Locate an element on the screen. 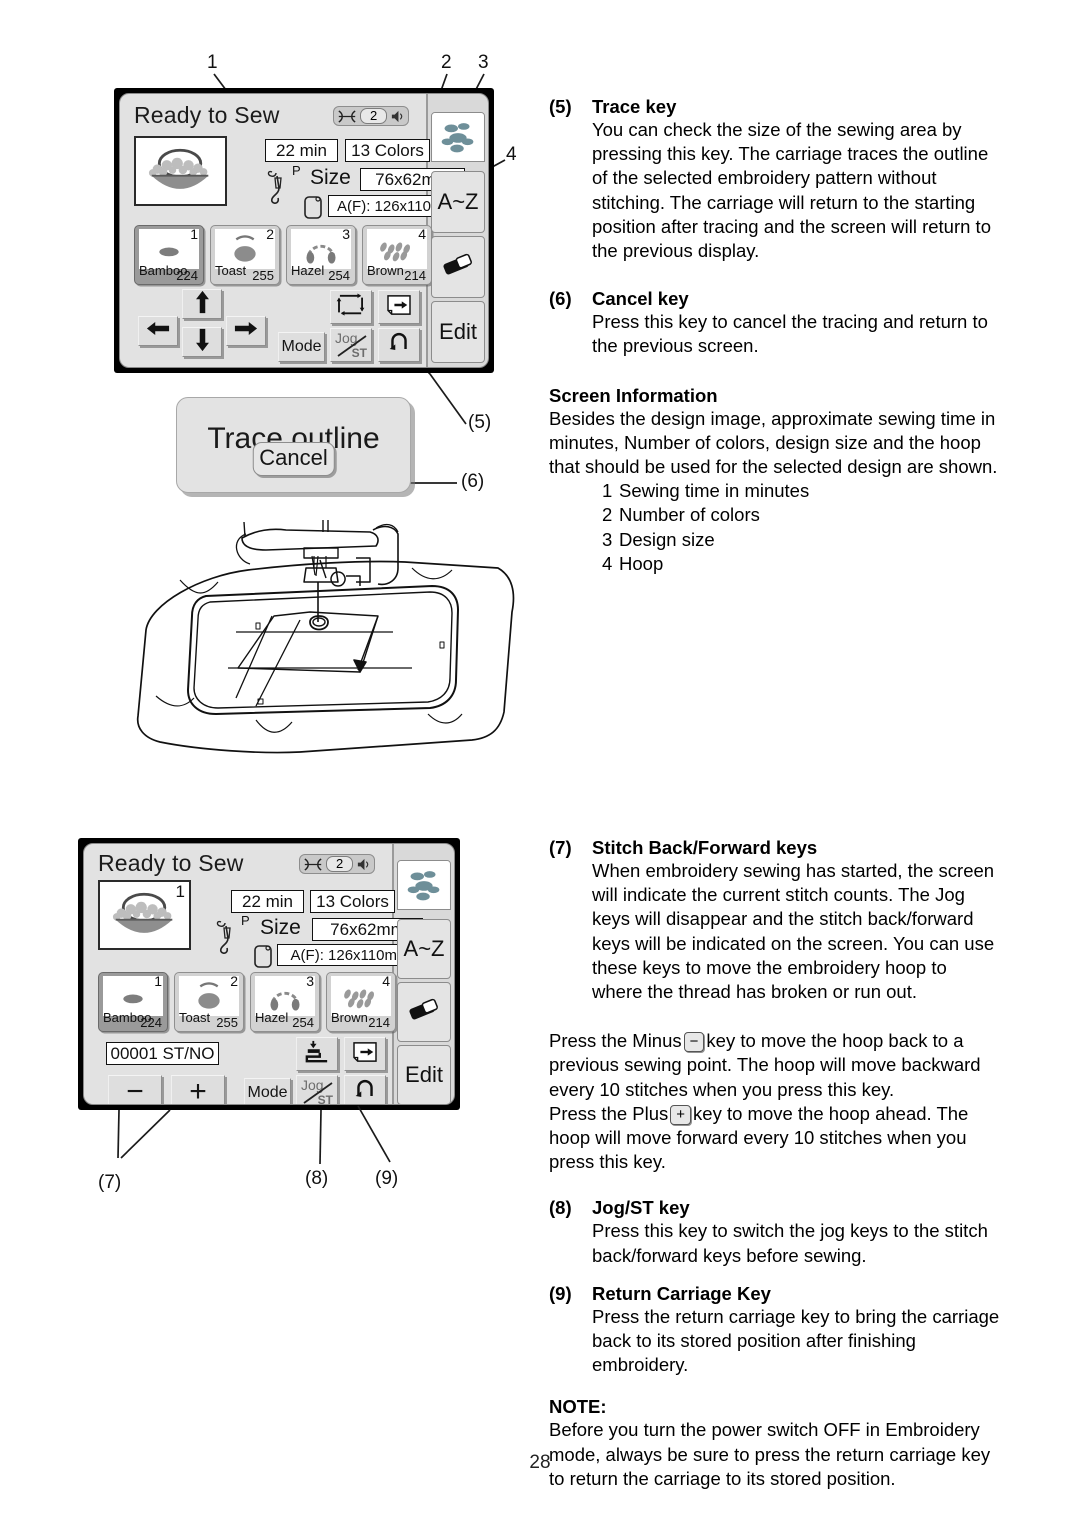 This screenshot has height=1528, width=1080. callout-8: (8) is located at coordinates (317, 1178).